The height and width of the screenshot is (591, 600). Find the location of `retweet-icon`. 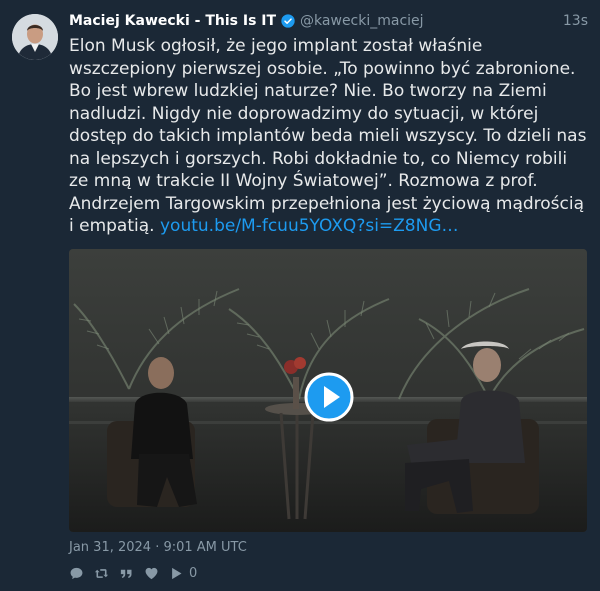

retweet-icon is located at coordinates (101, 573).